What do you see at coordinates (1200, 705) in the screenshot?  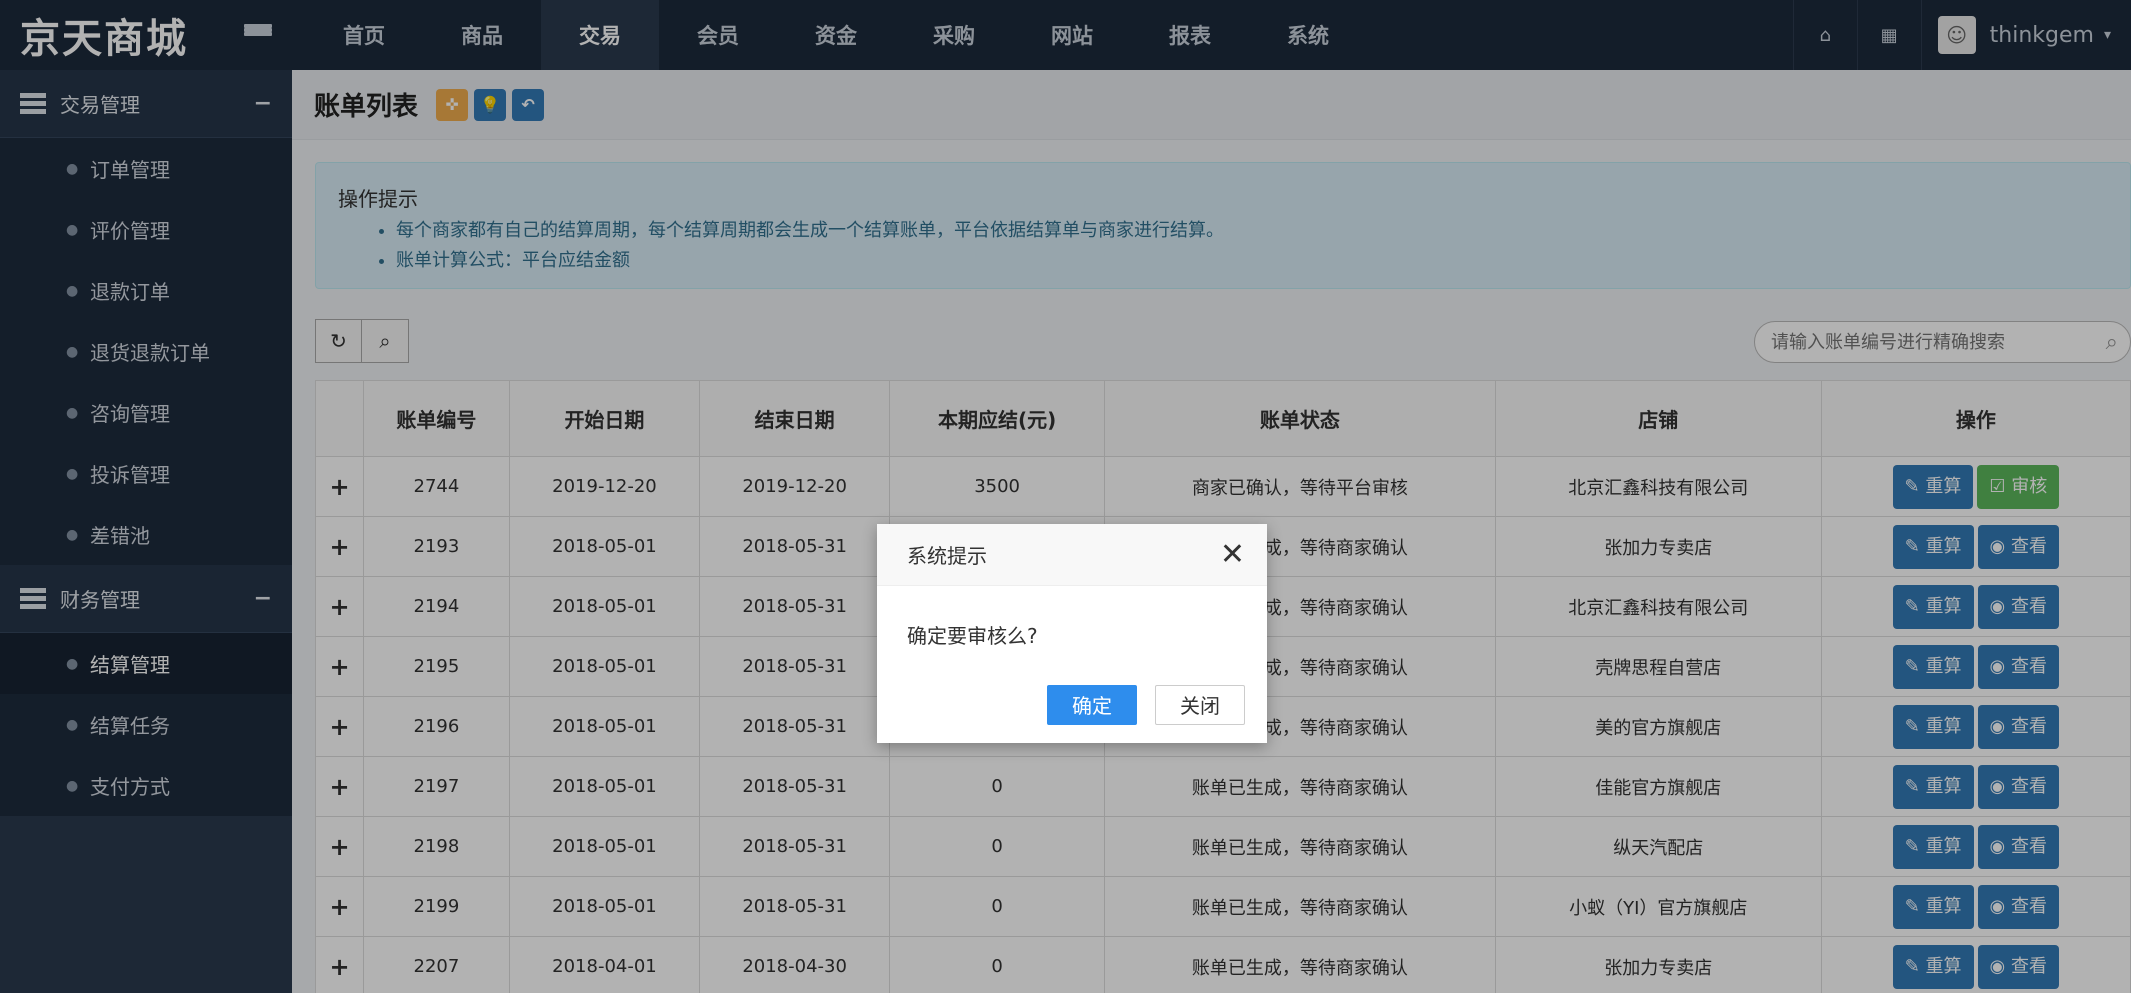 I see `close-button: 关闭` at bounding box center [1200, 705].